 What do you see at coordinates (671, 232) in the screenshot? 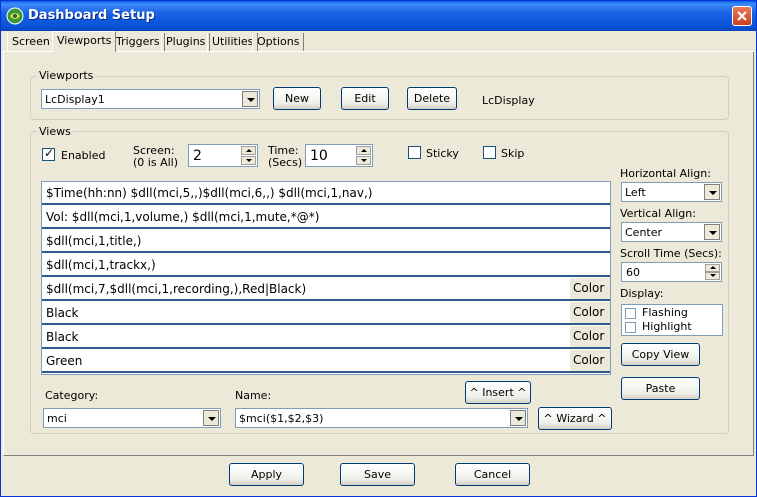
I see `valign-select: Center` at bounding box center [671, 232].